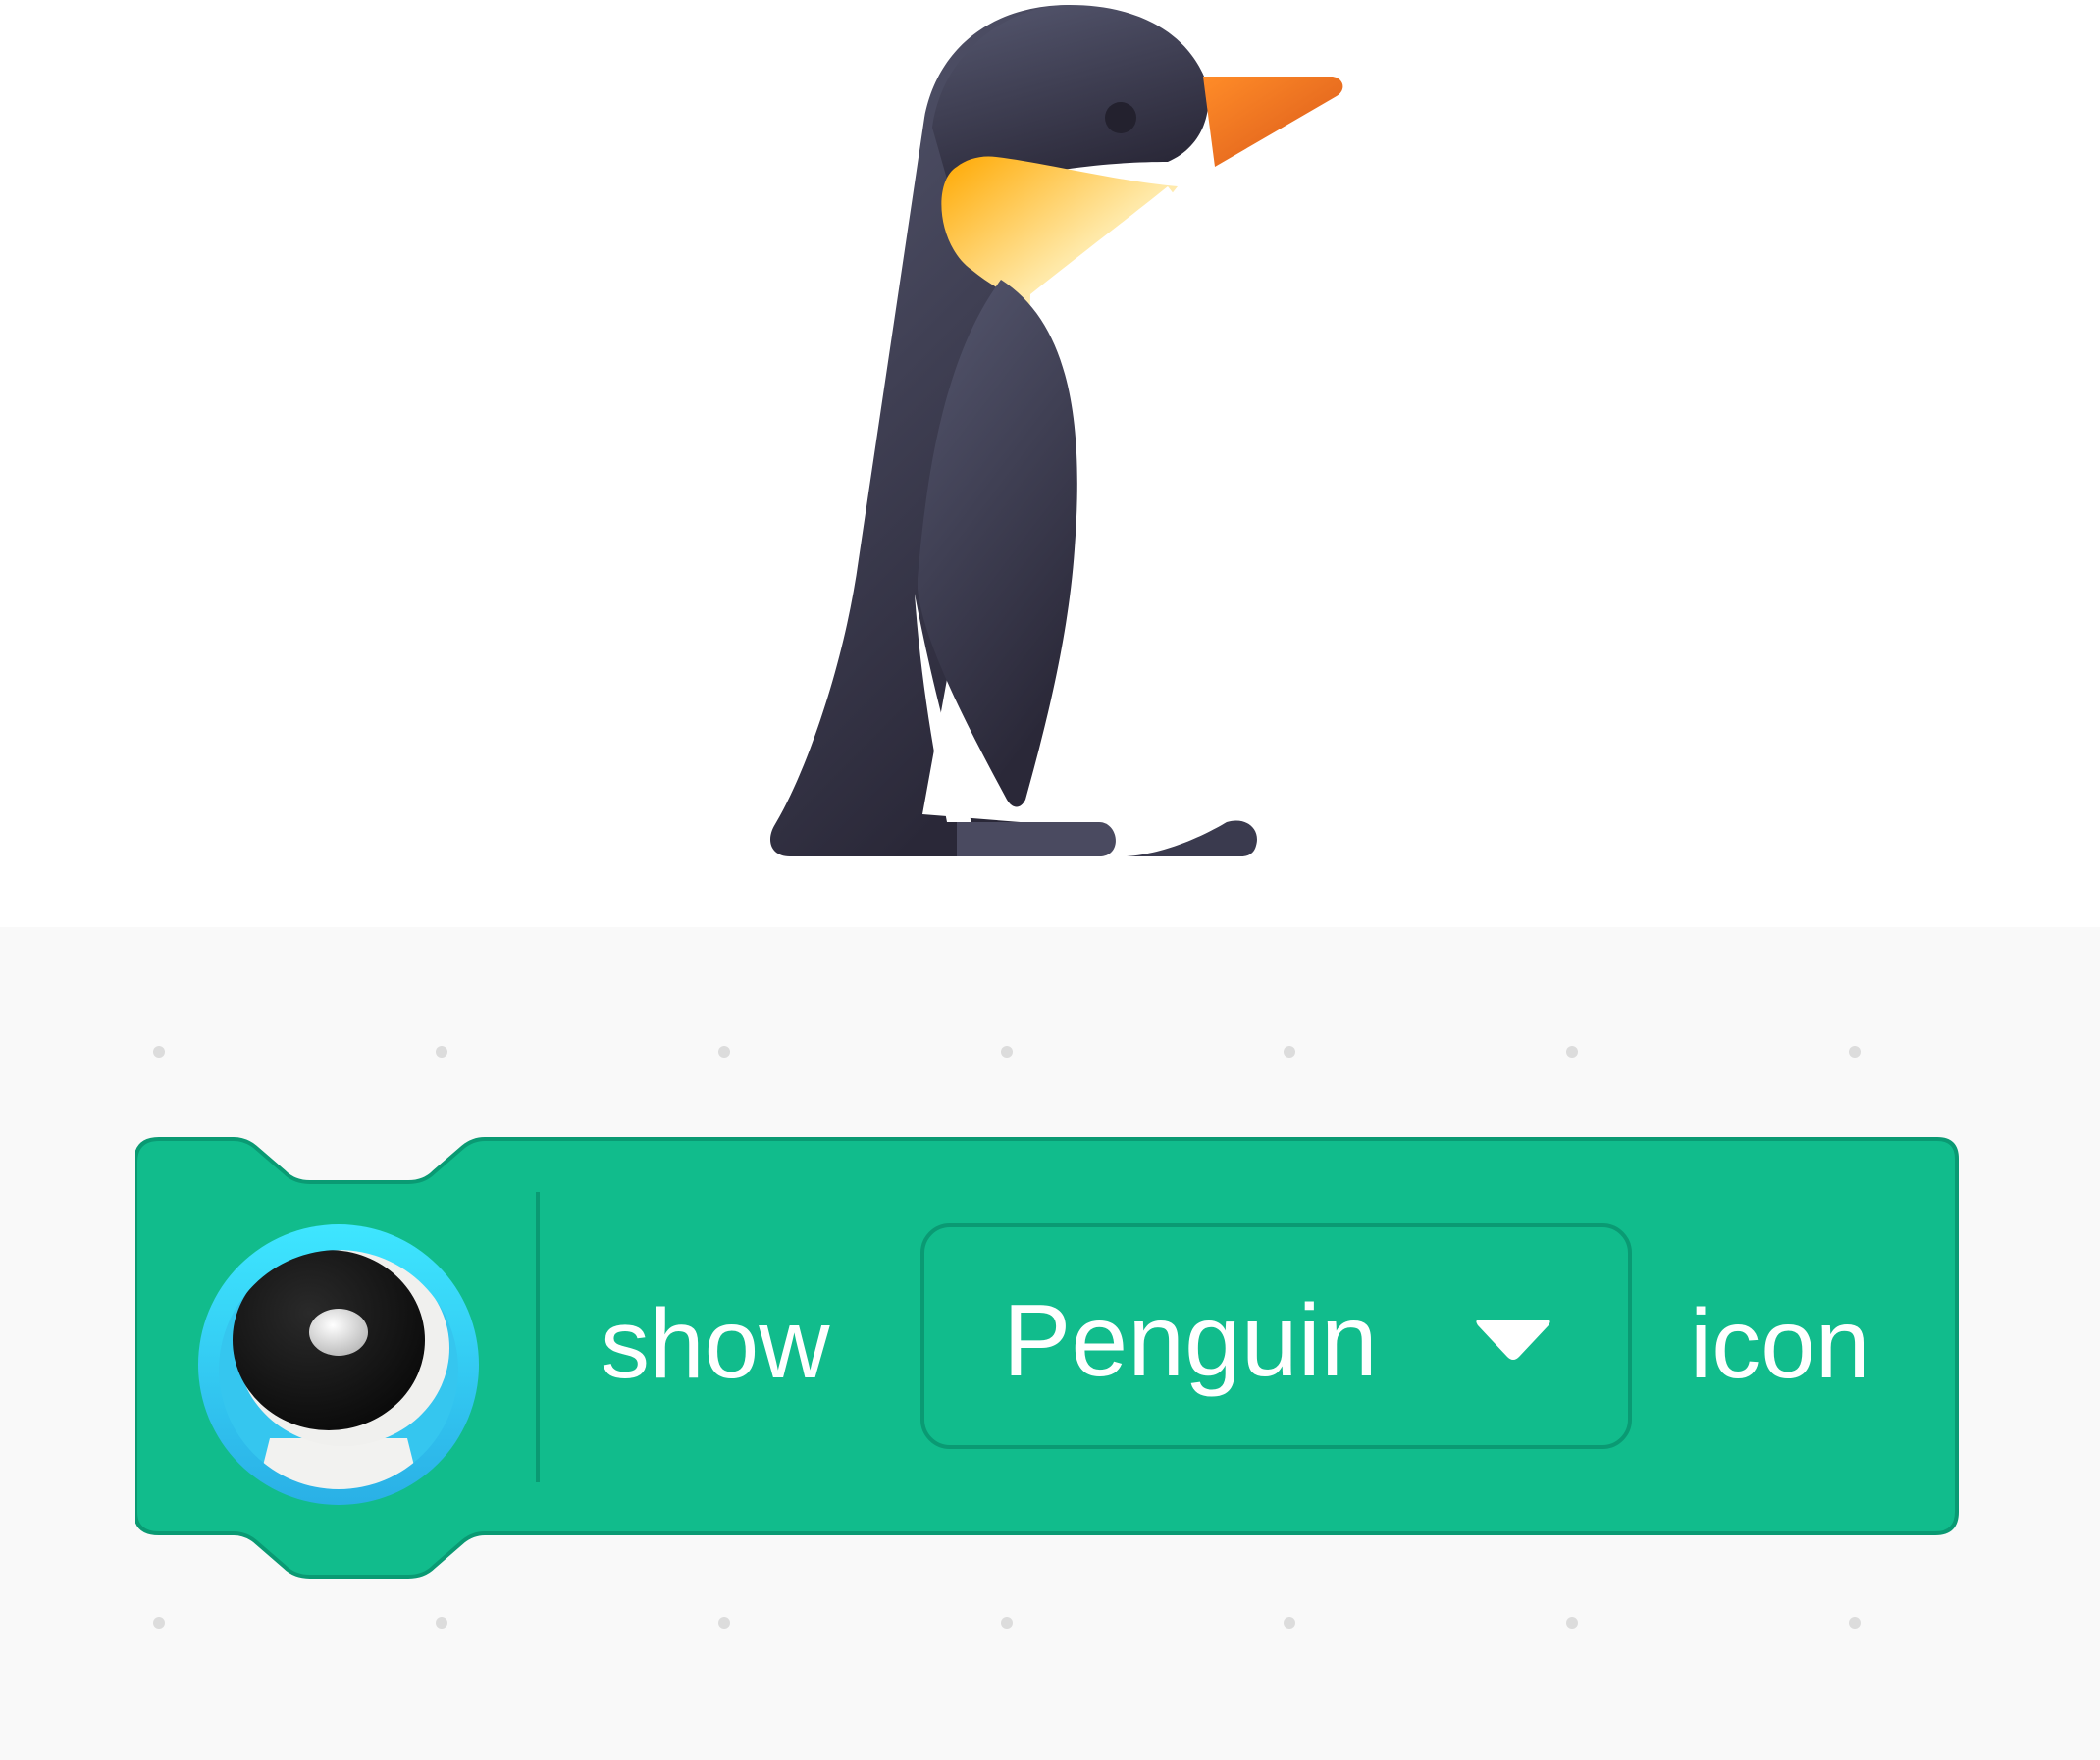 The height and width of the screenshot is (1760, 2100). I want to click on block-label-icon: icon, so click(1780, 1344).